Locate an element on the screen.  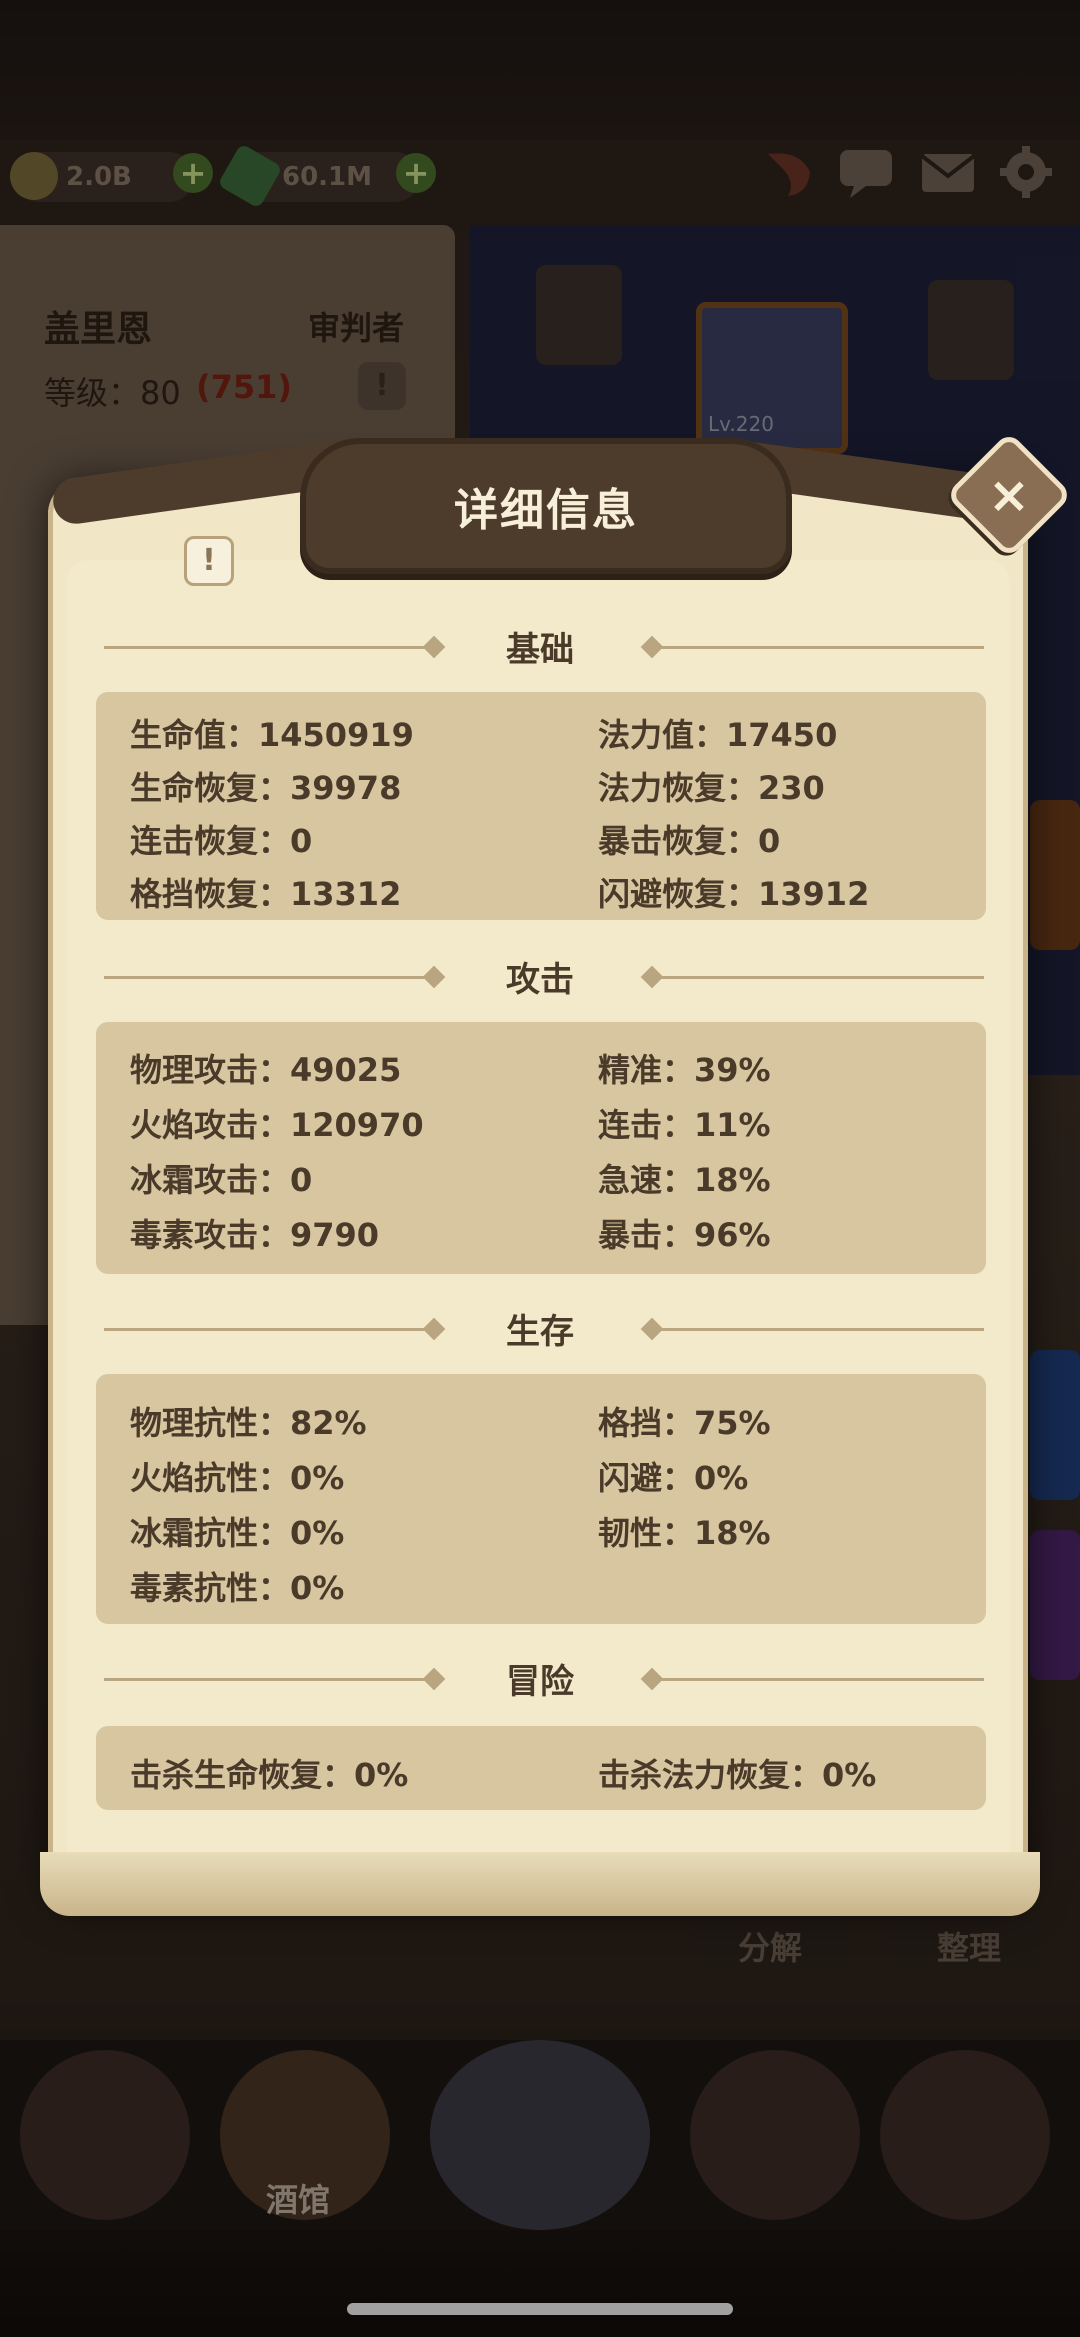
stat-accuracy: 精准：39% is located at coordinates (684, 1070).